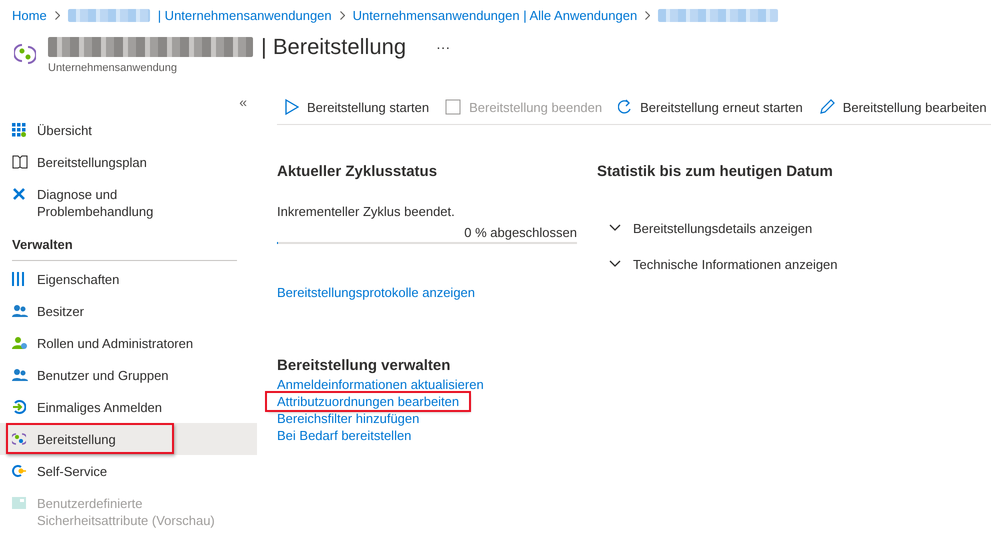  Describe the element at coordinates (128, 439) in the screenshot. I see `sidebar-item: Bereitstellung` at that location.